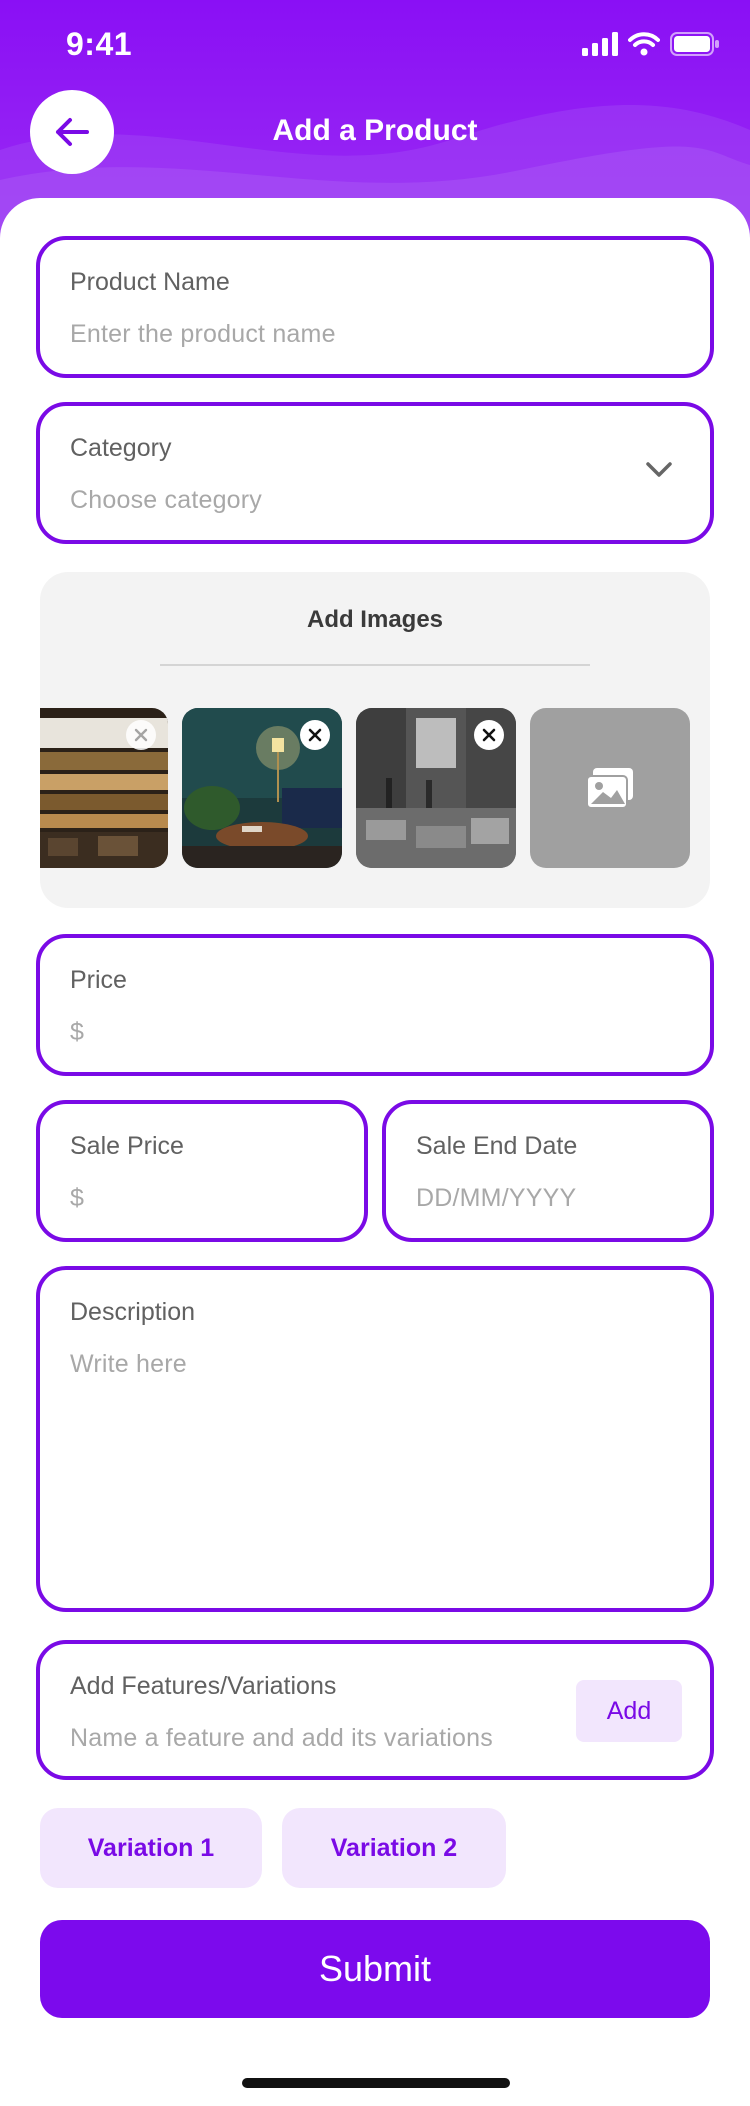 The width and height of the screenshot is (750, 2106). Describe the element at coordinates (203, 334) in the screenshot. I see `product-name-placeholder: Enter the product name` at that location.